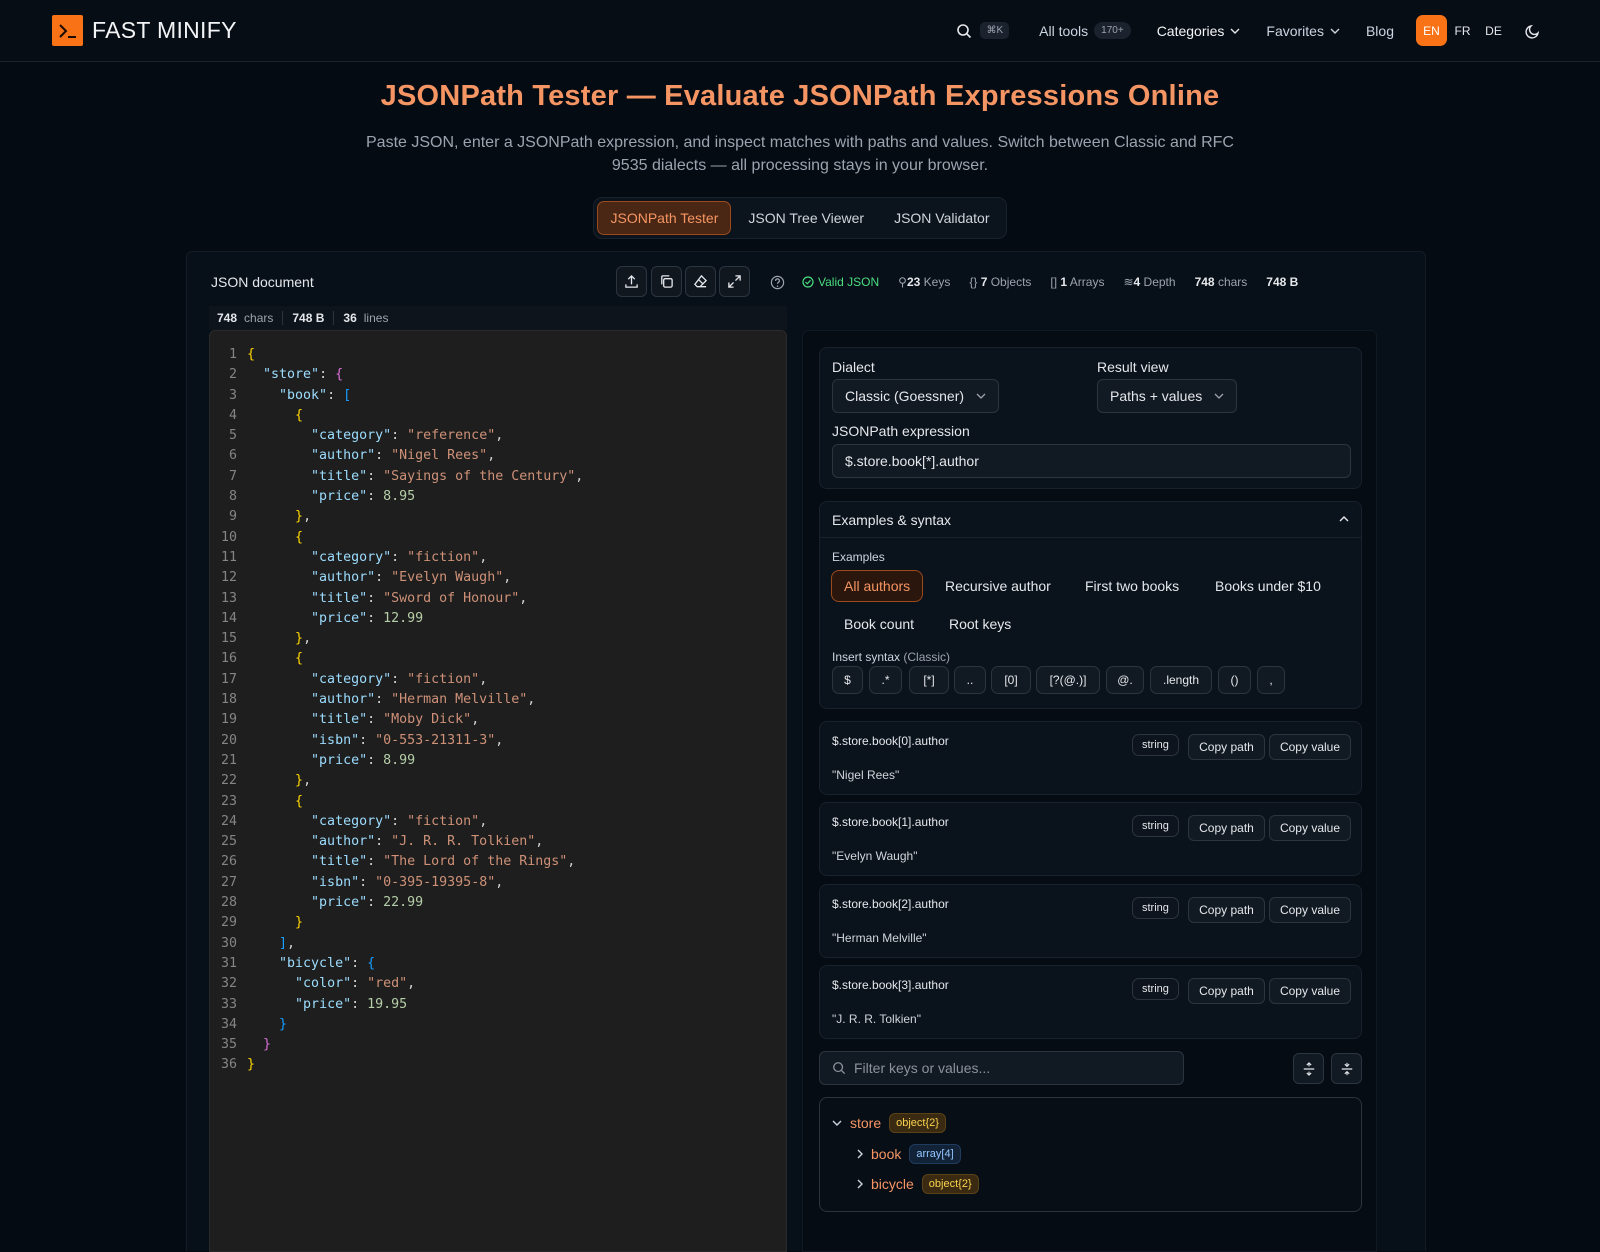  What do you see at coordinates (1462, 30) in the screenshot?
I see `lang-fr: FR` at bounding box center [1462, 30].